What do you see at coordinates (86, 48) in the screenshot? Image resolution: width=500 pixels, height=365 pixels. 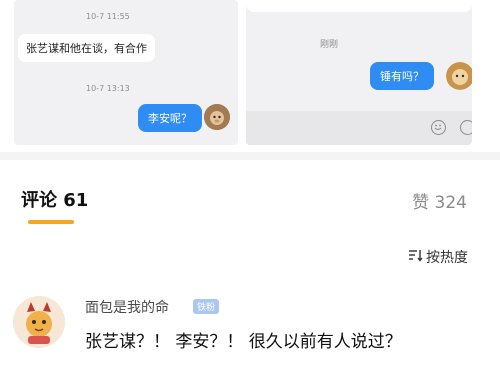 I see `incoming-message-bubble: 张艺谋和他在谈，有合作` at bounding box center [86, 48].